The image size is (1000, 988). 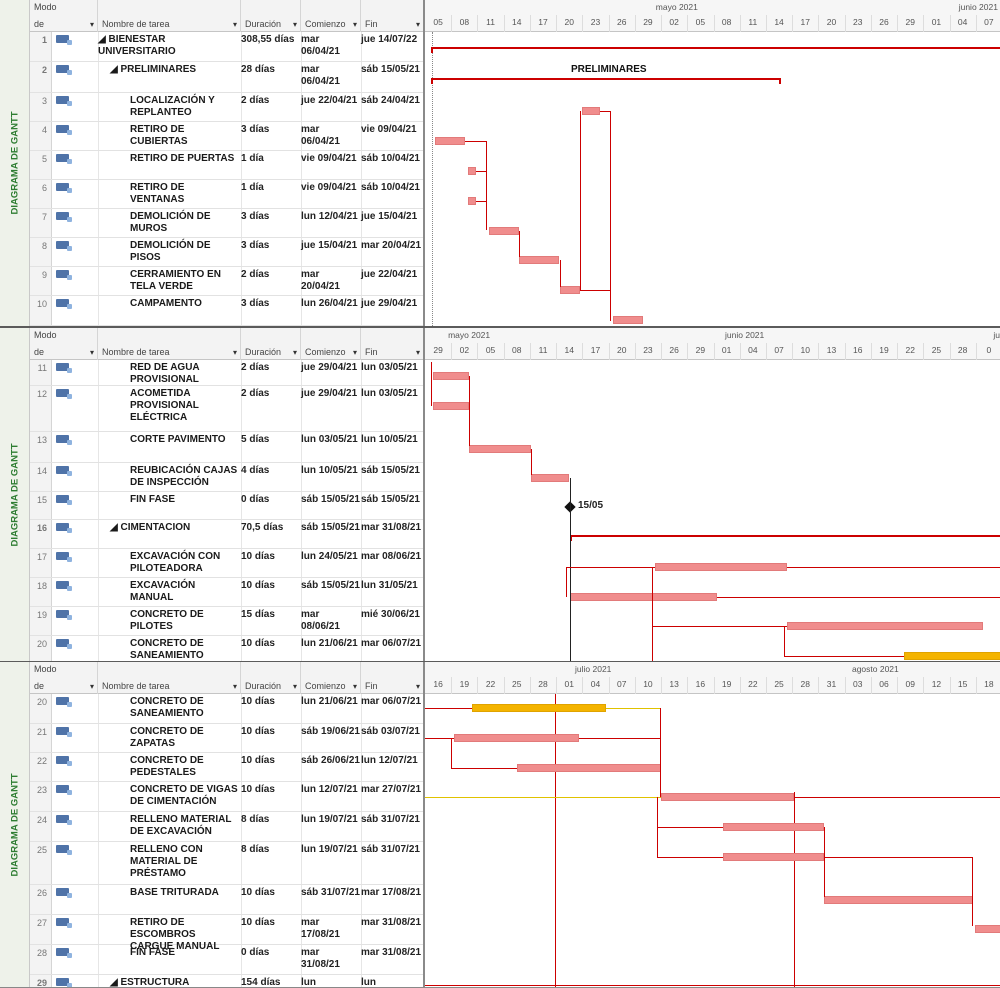 I want to click on task-start: sáb 31/07/21, so click(x=331, y=893).